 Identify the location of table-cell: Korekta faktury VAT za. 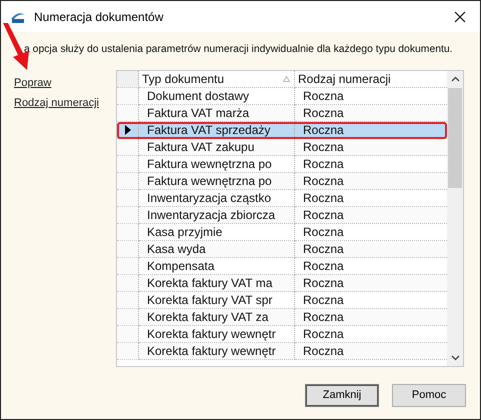
(217, 317).